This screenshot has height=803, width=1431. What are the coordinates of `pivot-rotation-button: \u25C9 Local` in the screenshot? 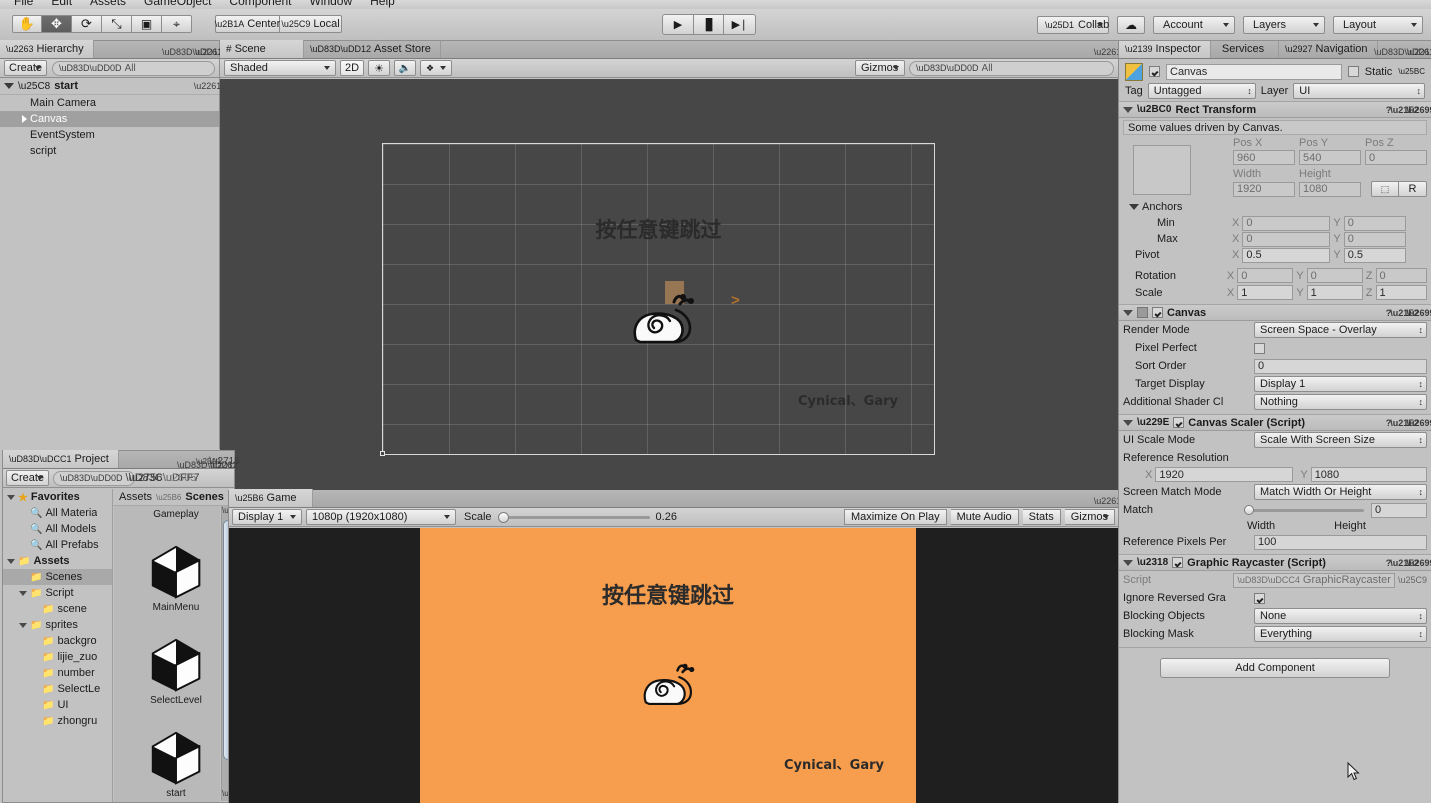 It's located at (311, 24).